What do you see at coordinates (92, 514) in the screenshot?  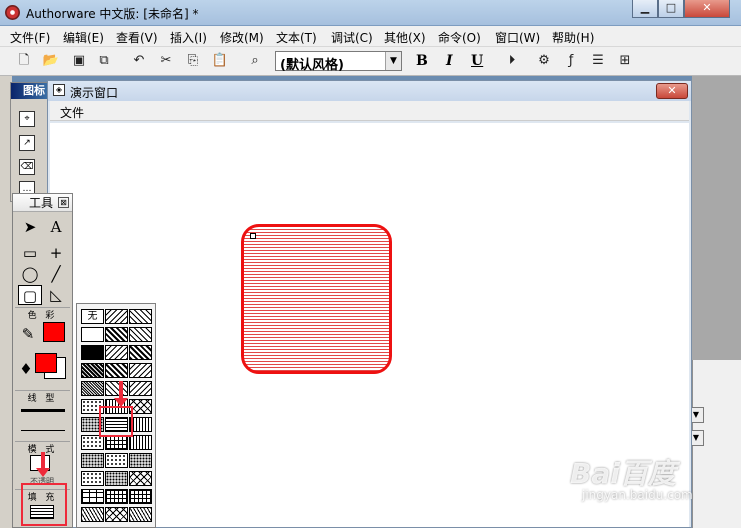 I see `pattern-zigzag` at bounding box center [92, 514].